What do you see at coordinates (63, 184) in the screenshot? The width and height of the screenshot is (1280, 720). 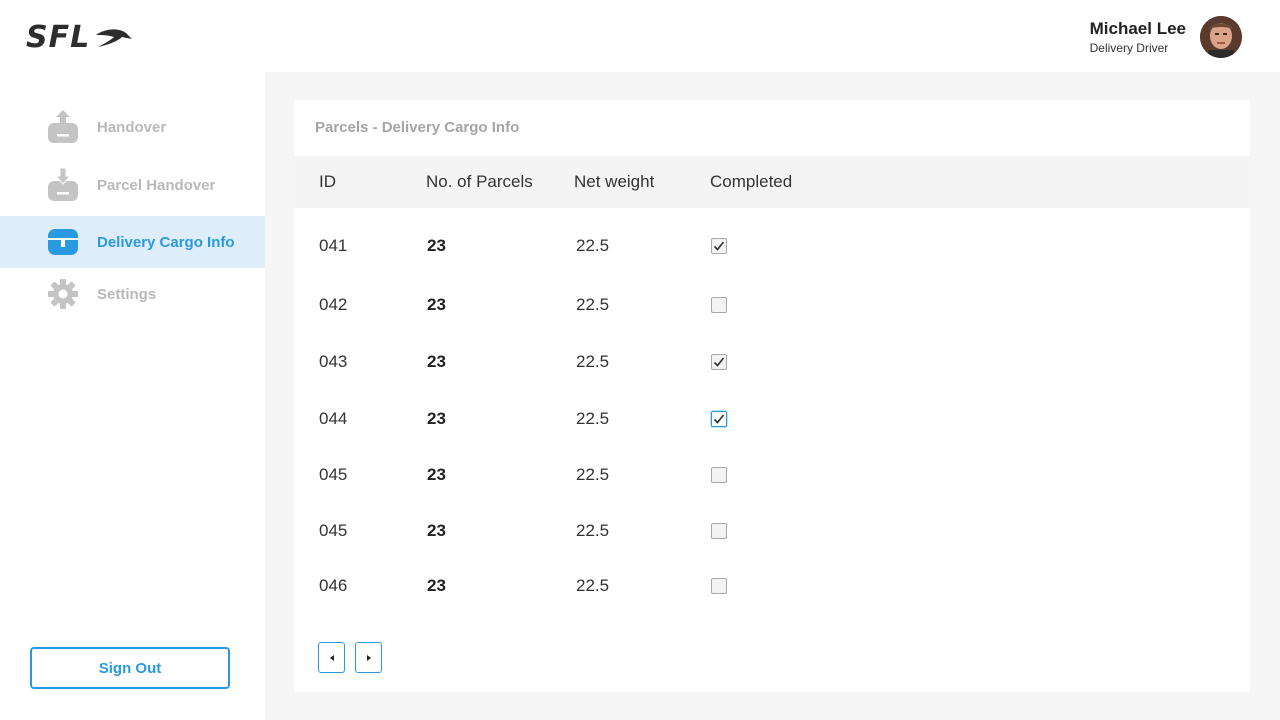 I see `box-download-icon` at bounding box center [63, 184].